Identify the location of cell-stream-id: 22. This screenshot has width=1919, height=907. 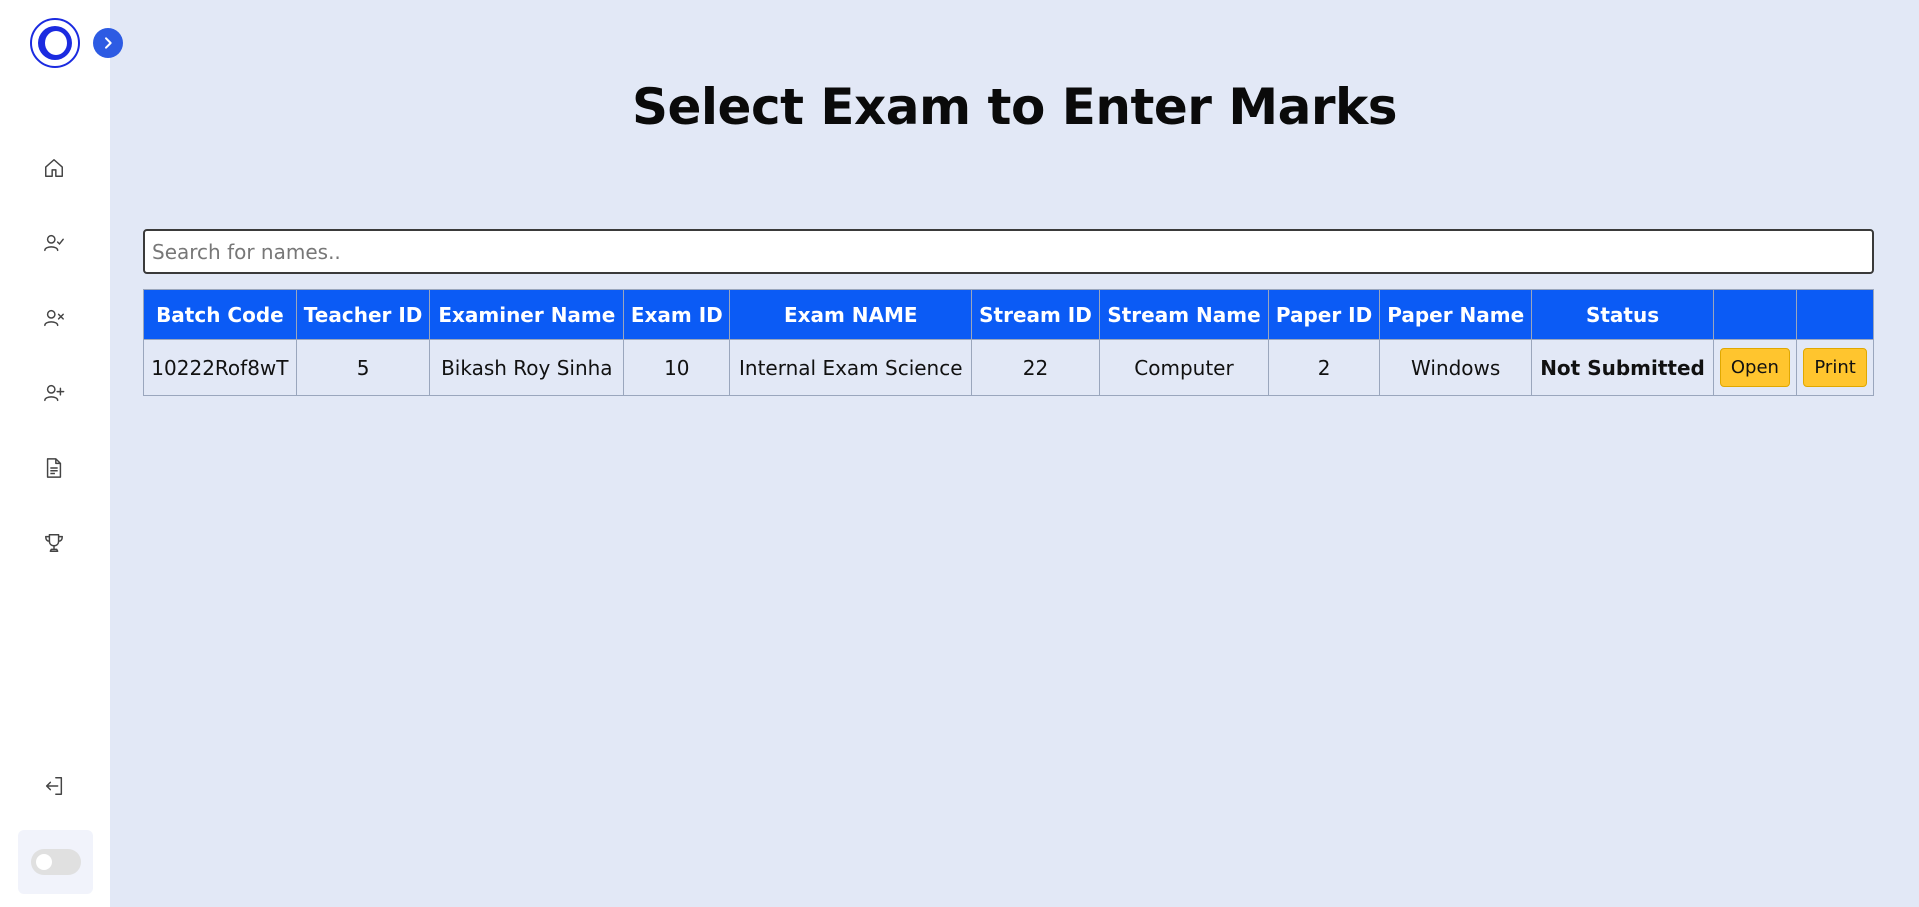
(1035, 367).